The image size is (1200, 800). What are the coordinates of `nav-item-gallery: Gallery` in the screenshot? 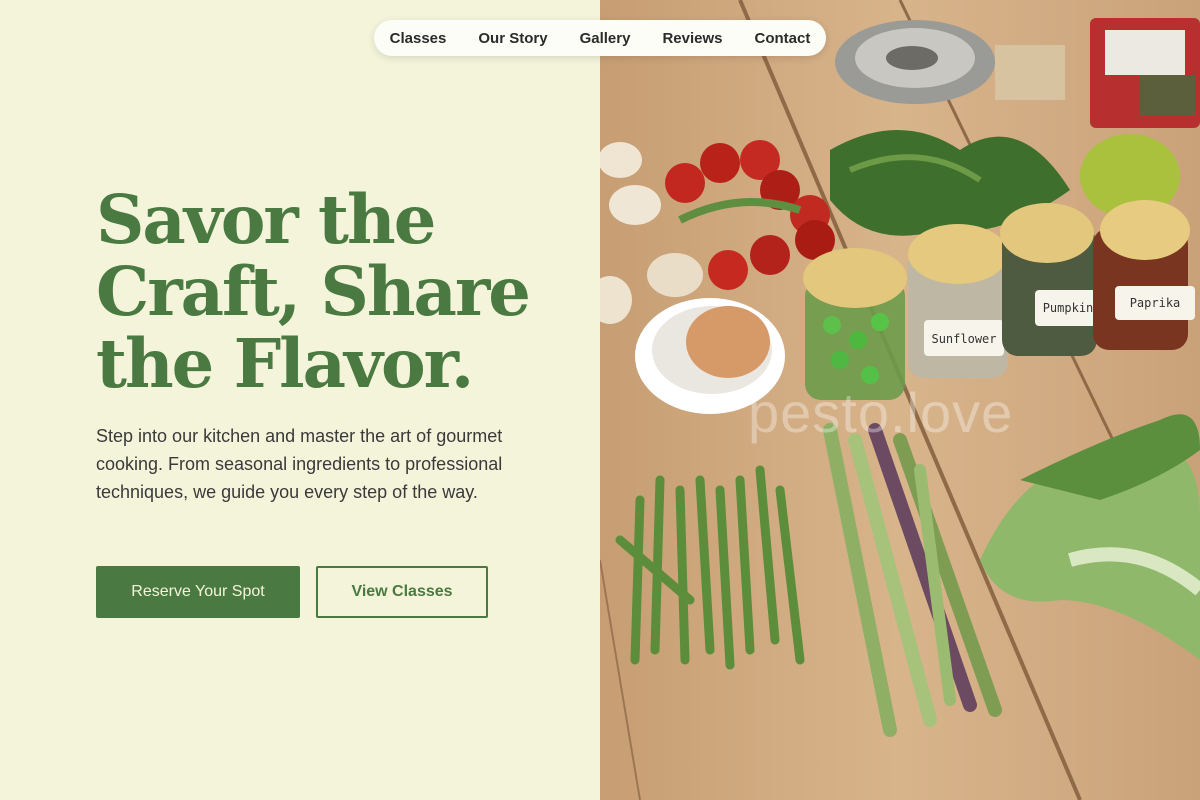 It's located at (605, 38).